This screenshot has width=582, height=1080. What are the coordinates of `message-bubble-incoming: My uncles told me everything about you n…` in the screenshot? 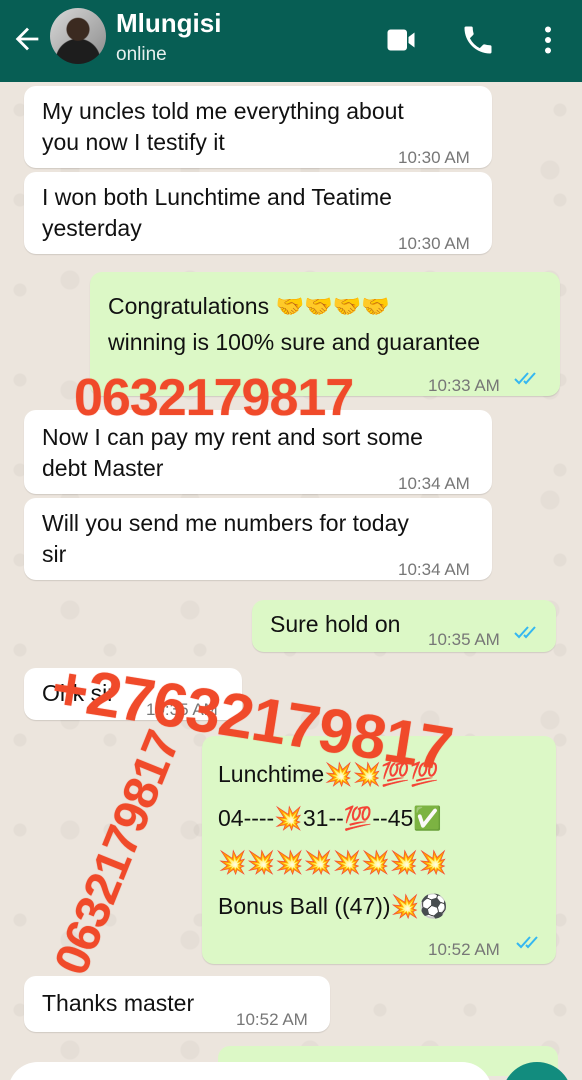 It's located at (258, 127).